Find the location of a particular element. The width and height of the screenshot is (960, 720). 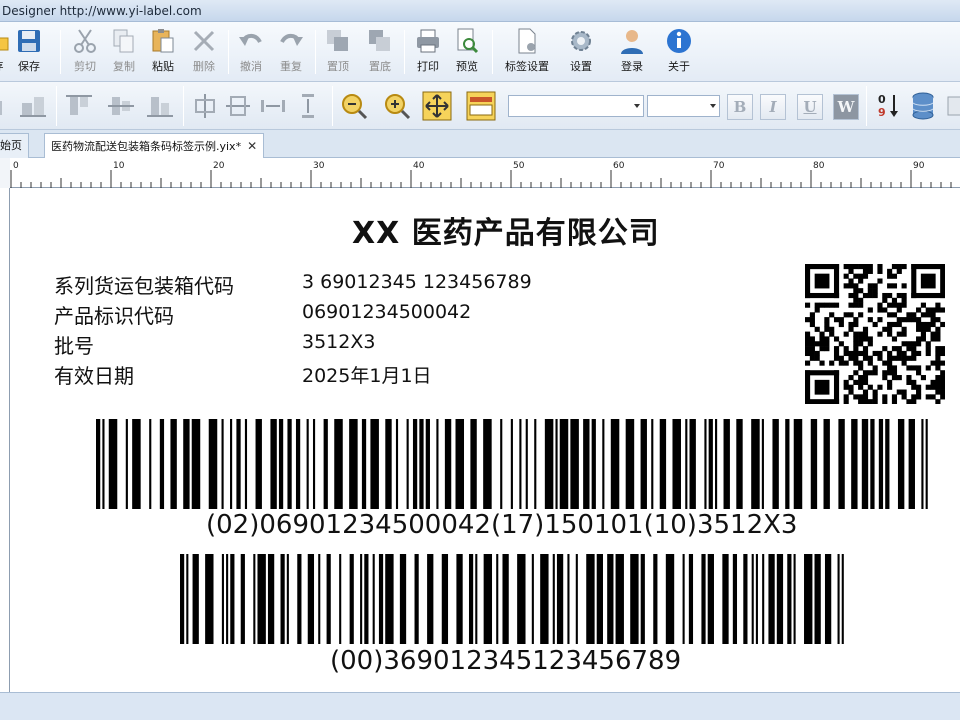

align-bottom-button is located at coordinates (33, 106).